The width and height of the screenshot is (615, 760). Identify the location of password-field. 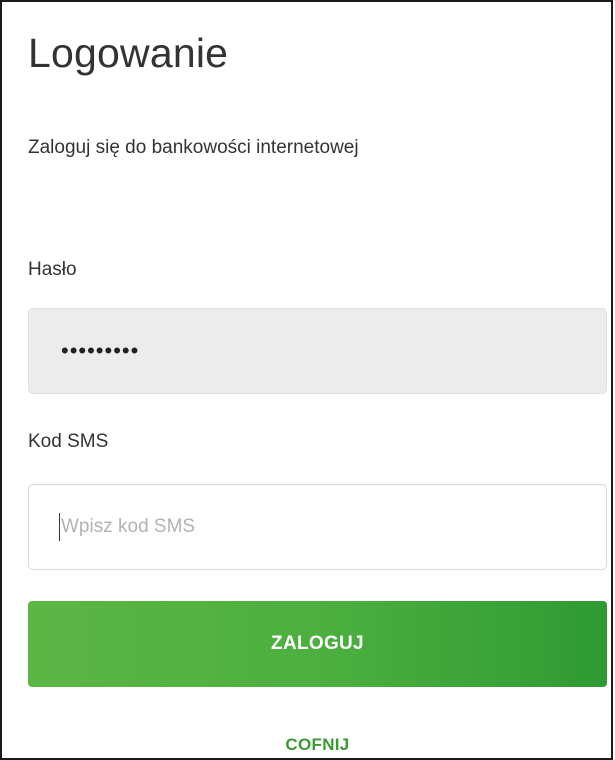
(317, 351).